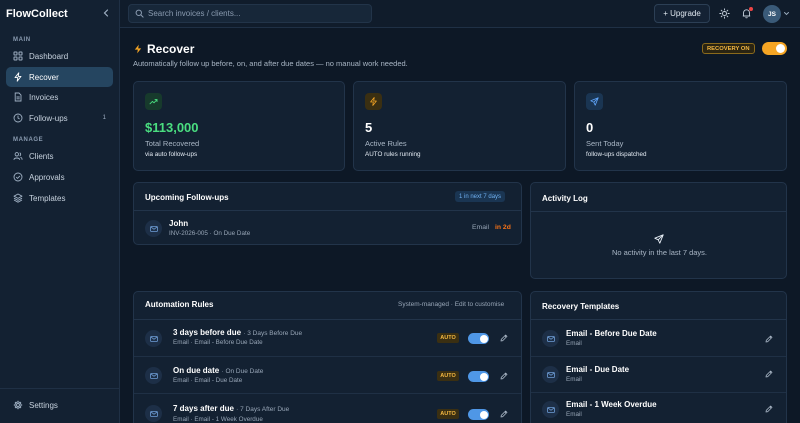 The image size is (800, 423). I want to click on sidebar-item-invoices: Invoices, so click(59, 97).